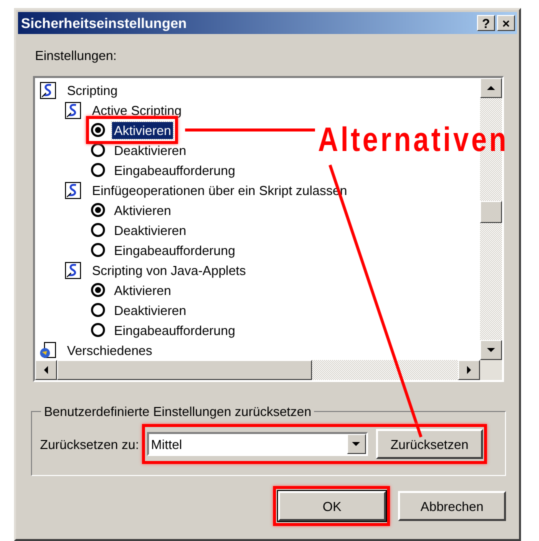  Describe the element at coordinates (469, 370) in the screenshot. I see `scroll-right-button` at that location.